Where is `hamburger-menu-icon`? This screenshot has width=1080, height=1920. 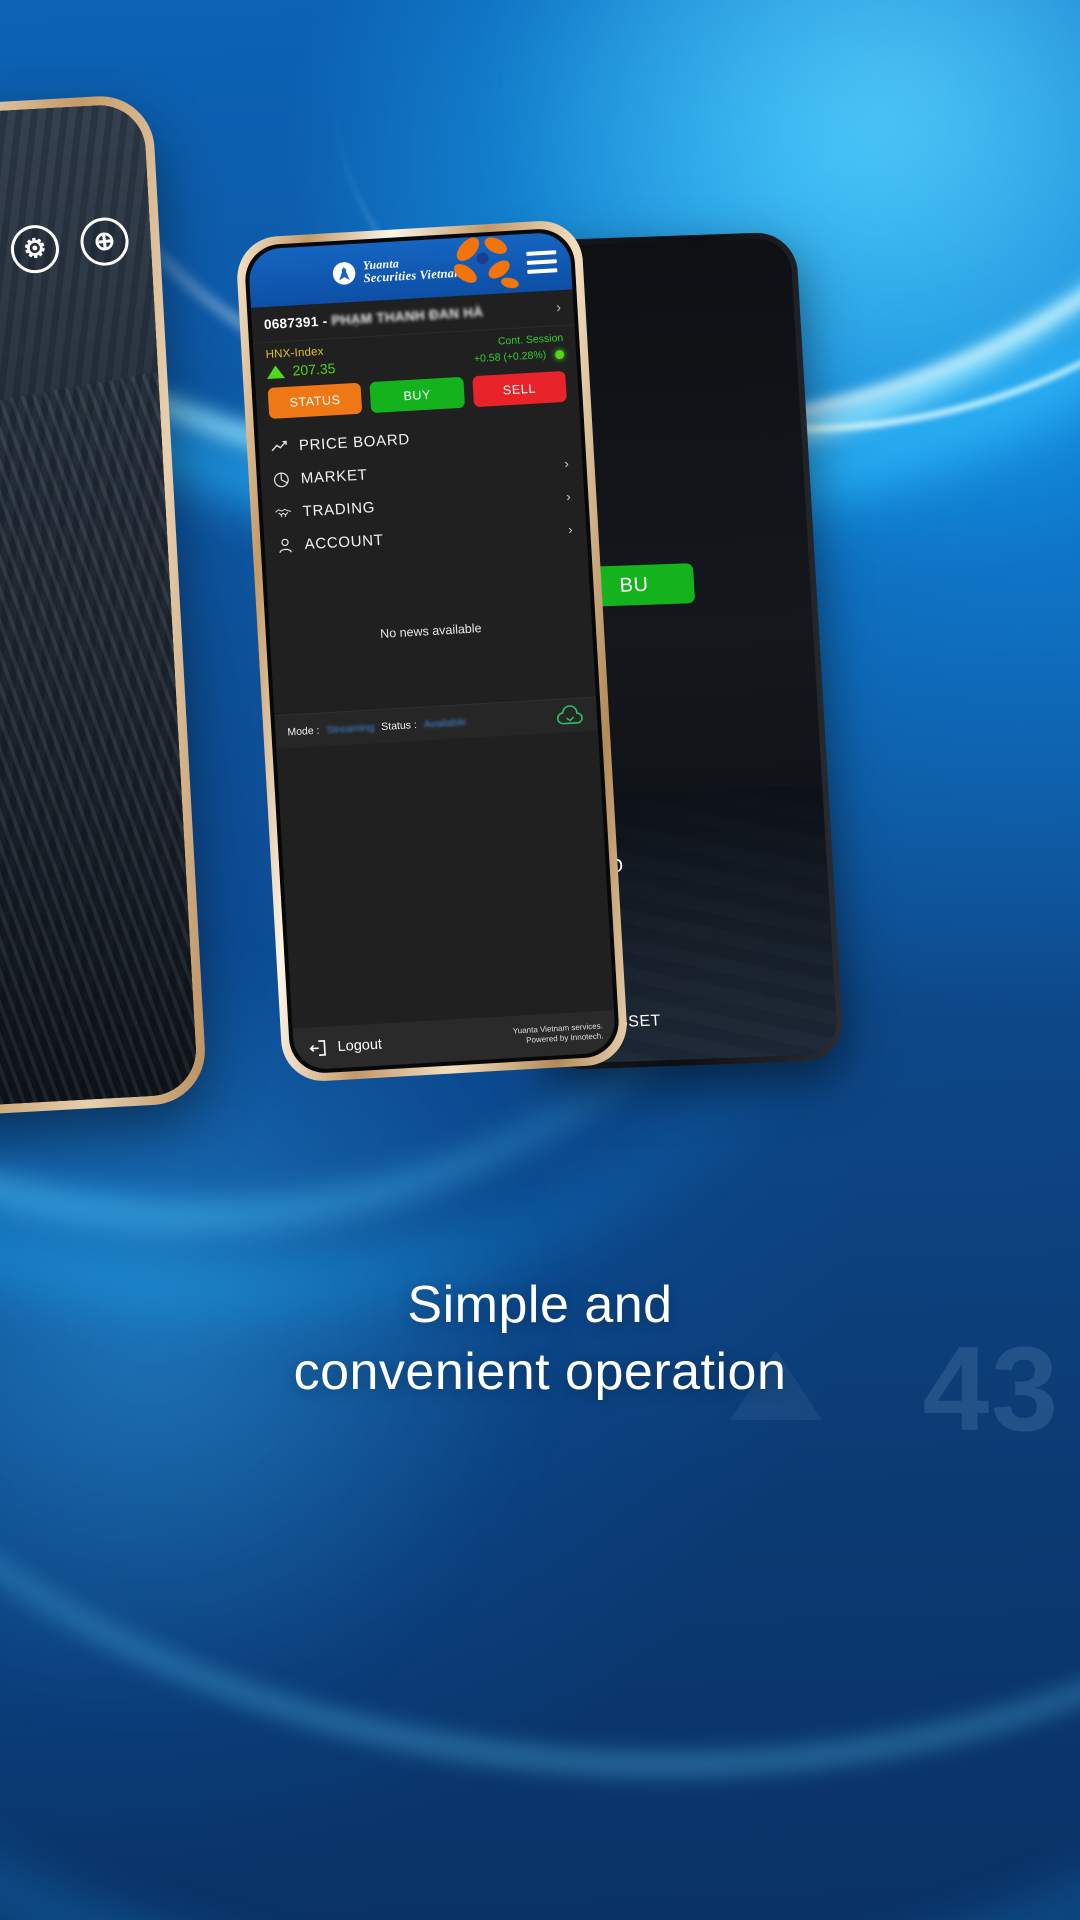
hamburger-menu-icon is located at coordinates (542, 262).